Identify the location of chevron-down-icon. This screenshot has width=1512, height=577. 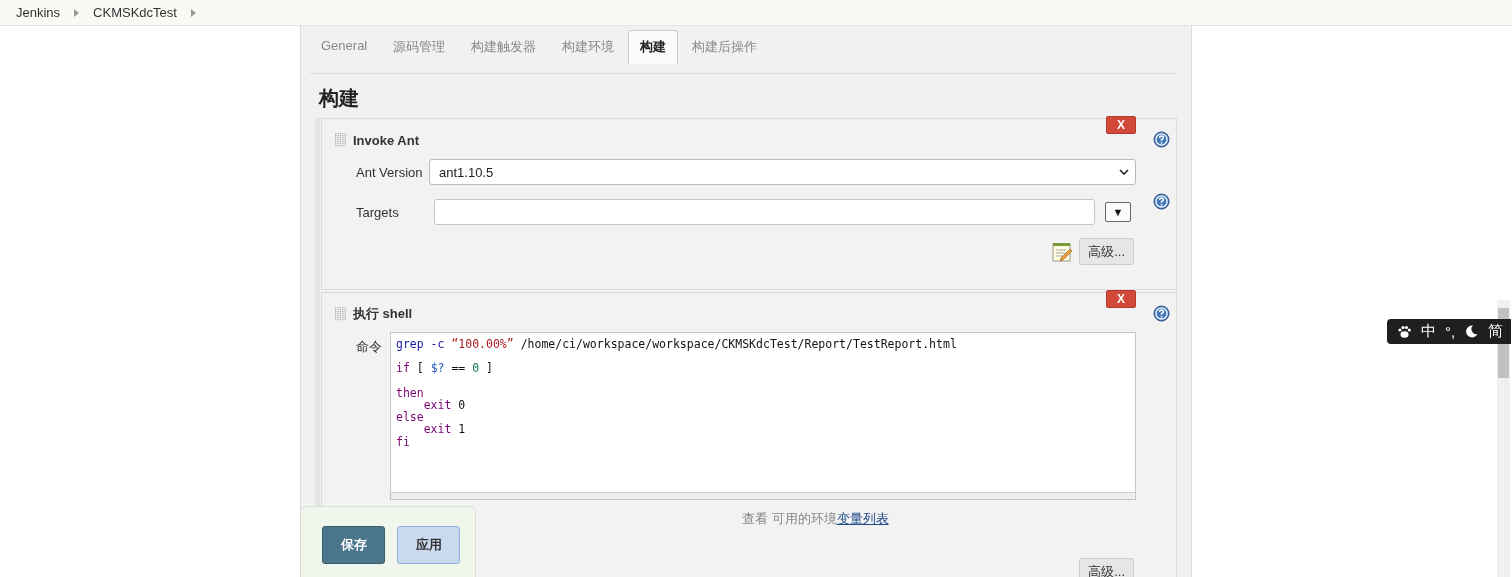
(1124, 172).